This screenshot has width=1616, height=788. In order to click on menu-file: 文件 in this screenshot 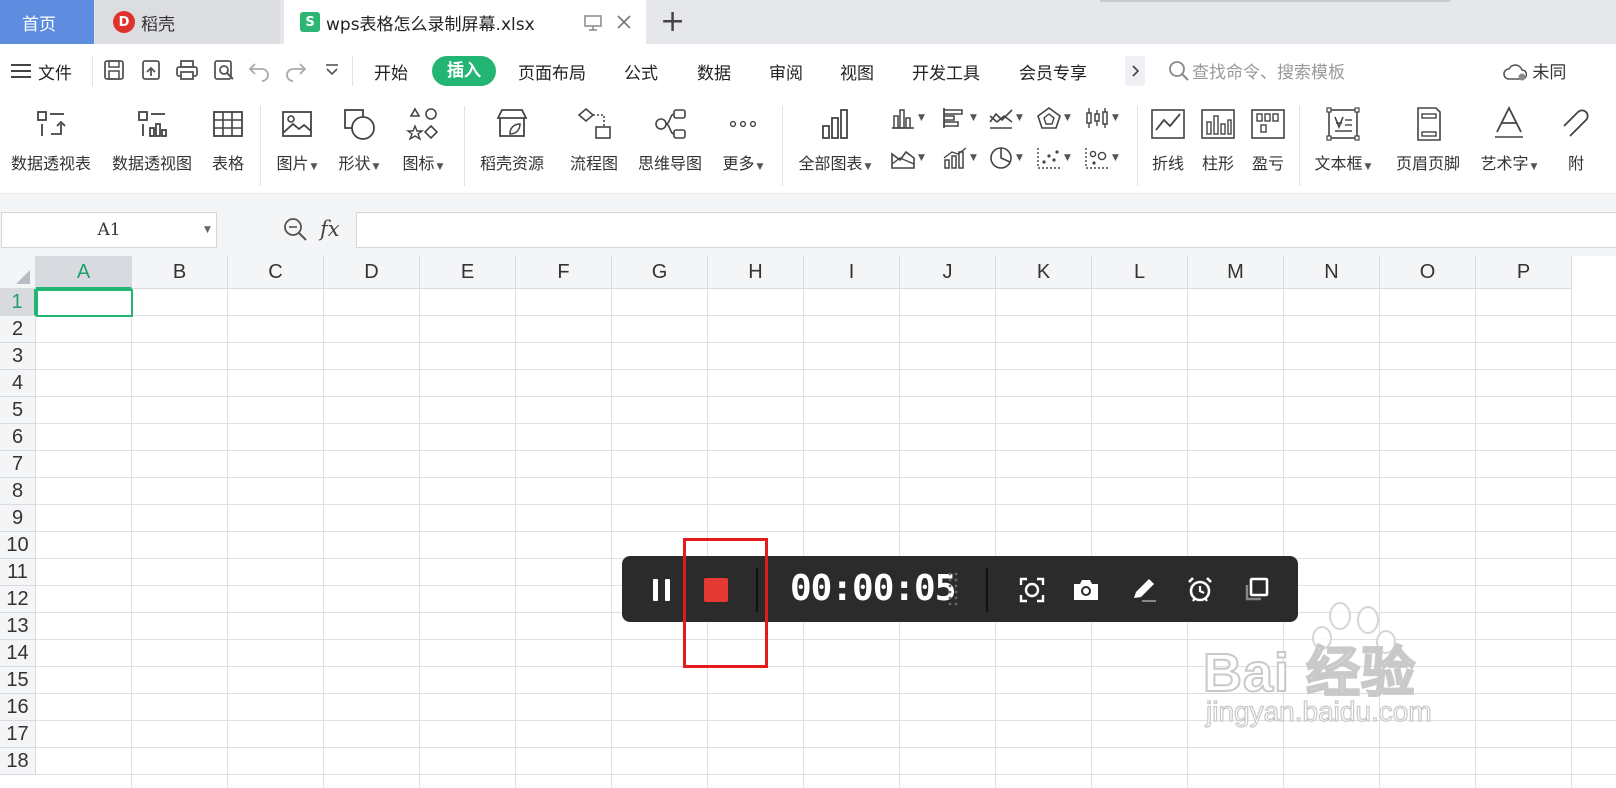, I will do `click(55, 71)`.